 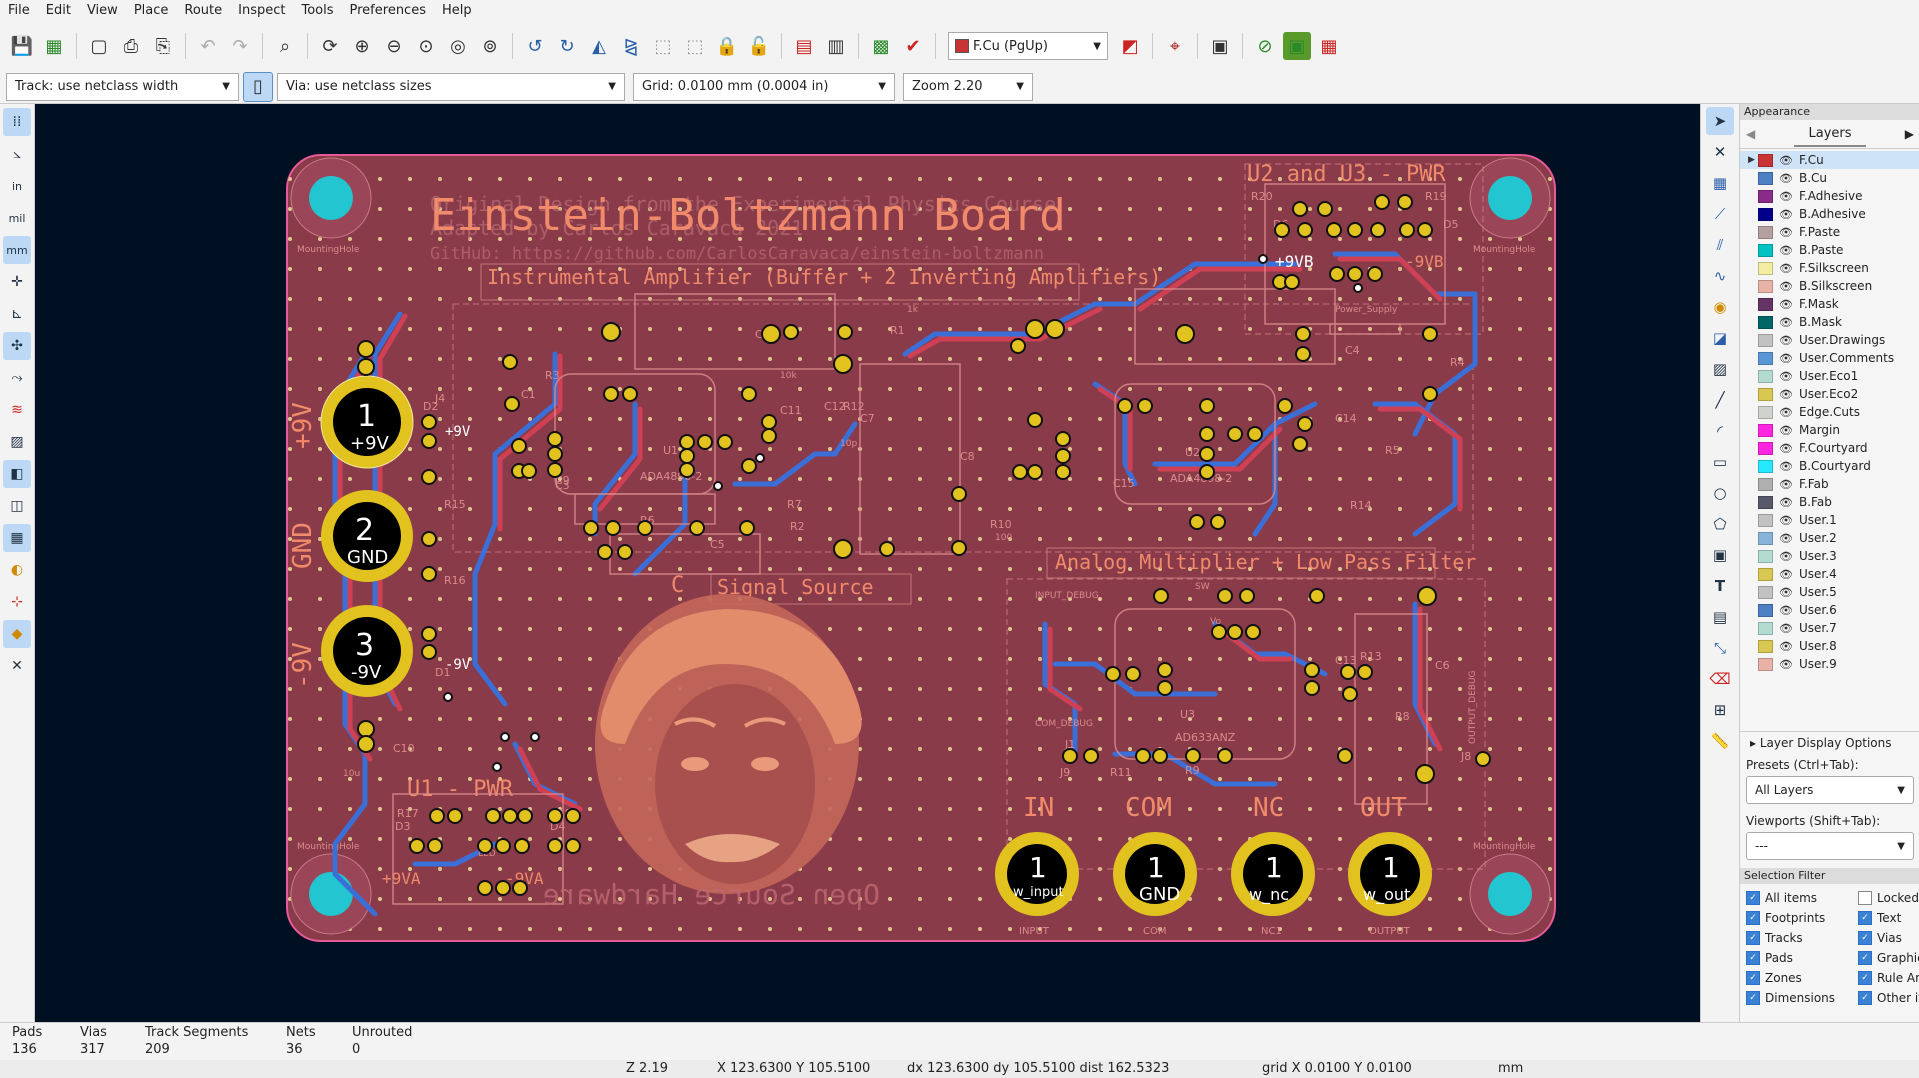 What do you see at coordinates (457, 11) in the screenshot?
I see `menu-help: Help` at bounding box center [457, 11].